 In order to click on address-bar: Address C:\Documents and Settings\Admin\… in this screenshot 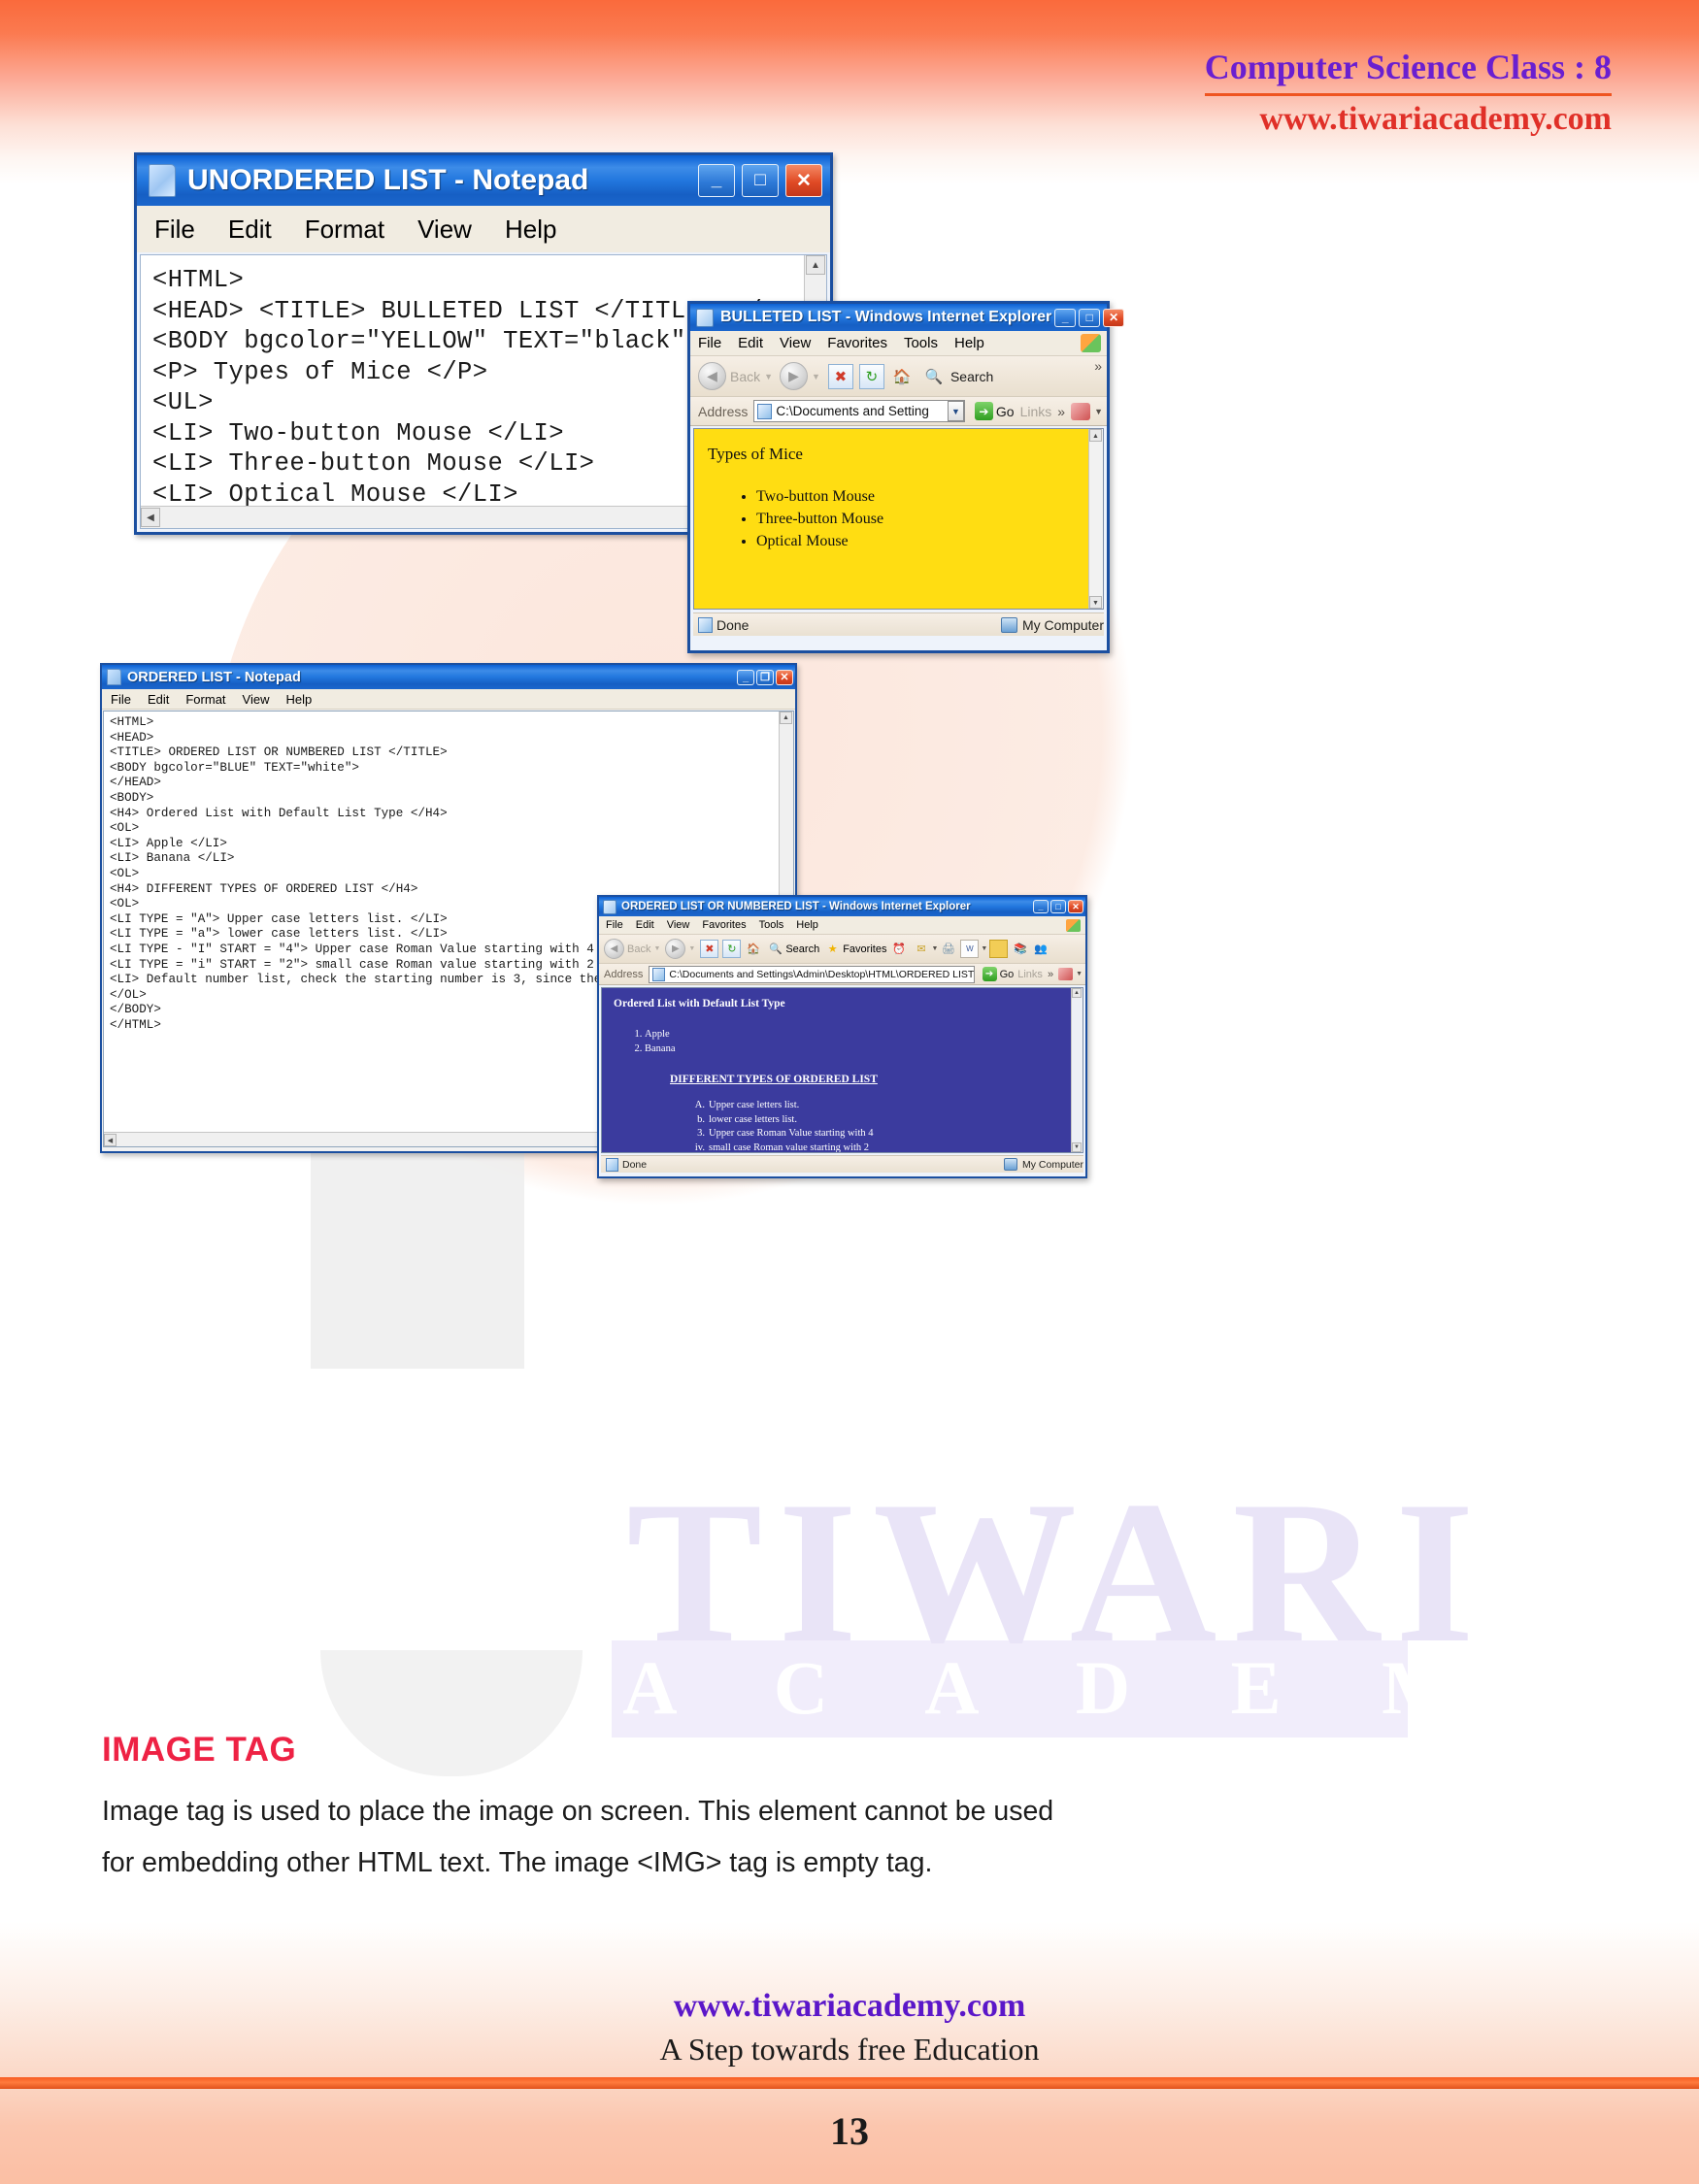, I will do `click(842, 974)`.